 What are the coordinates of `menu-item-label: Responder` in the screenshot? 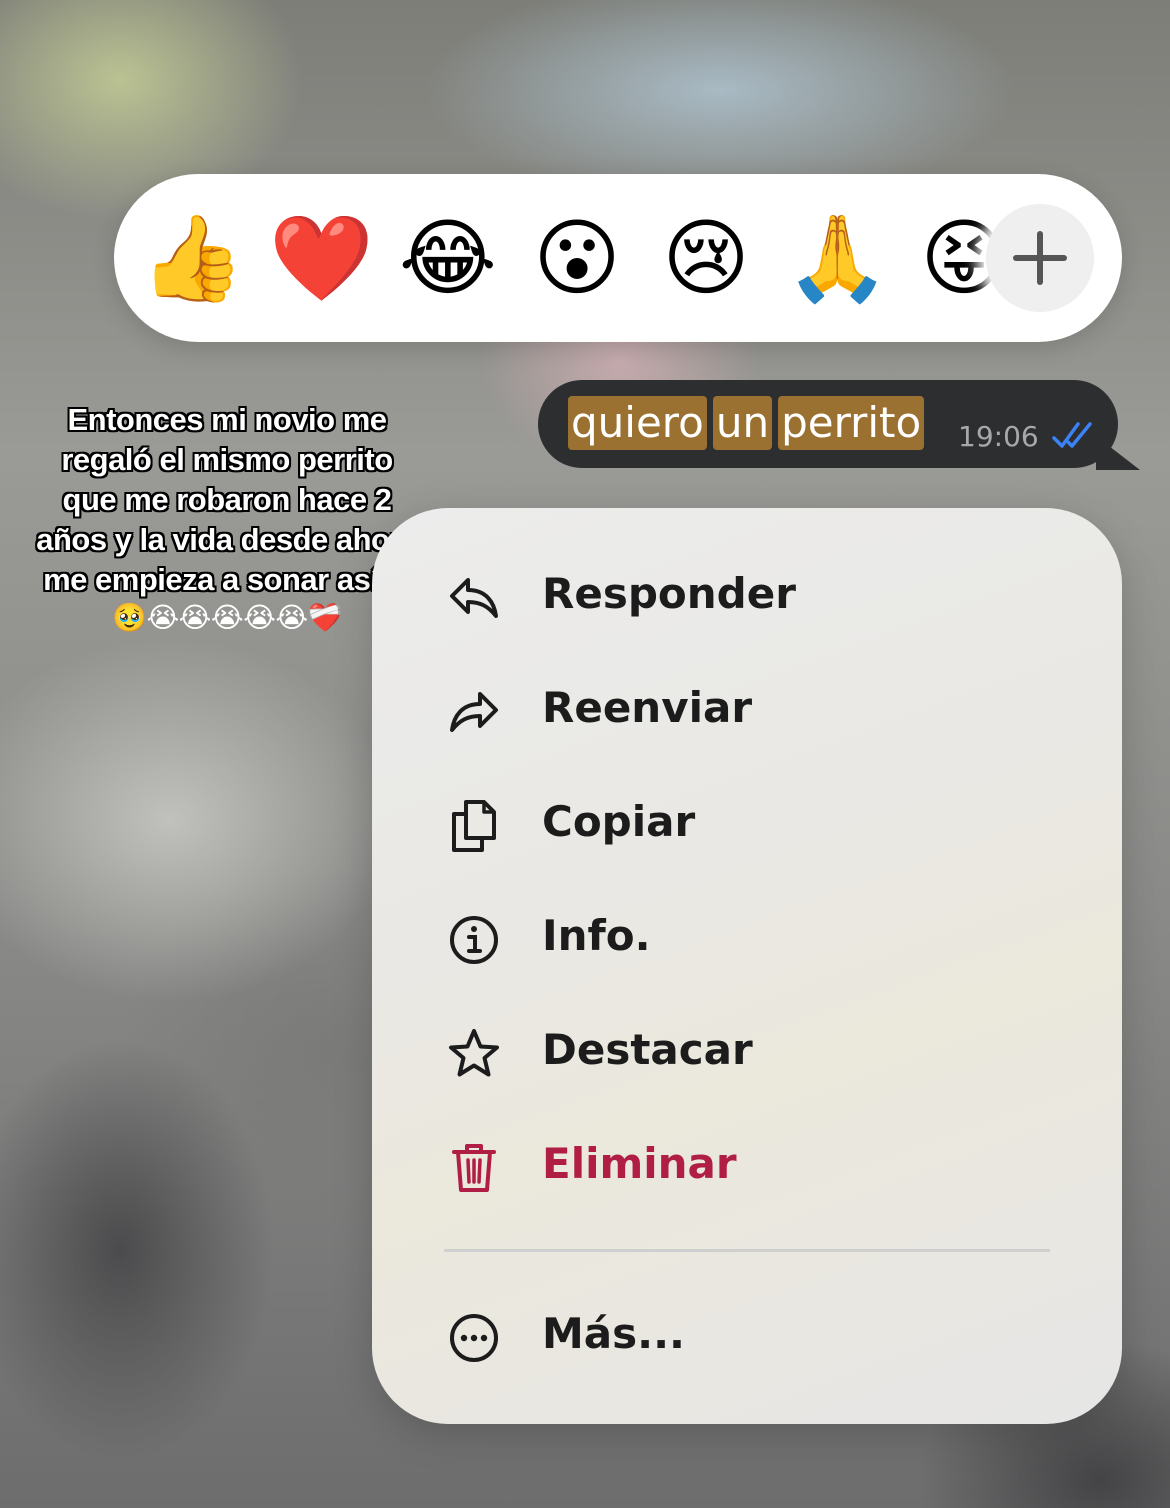 It's located at (669, 593).